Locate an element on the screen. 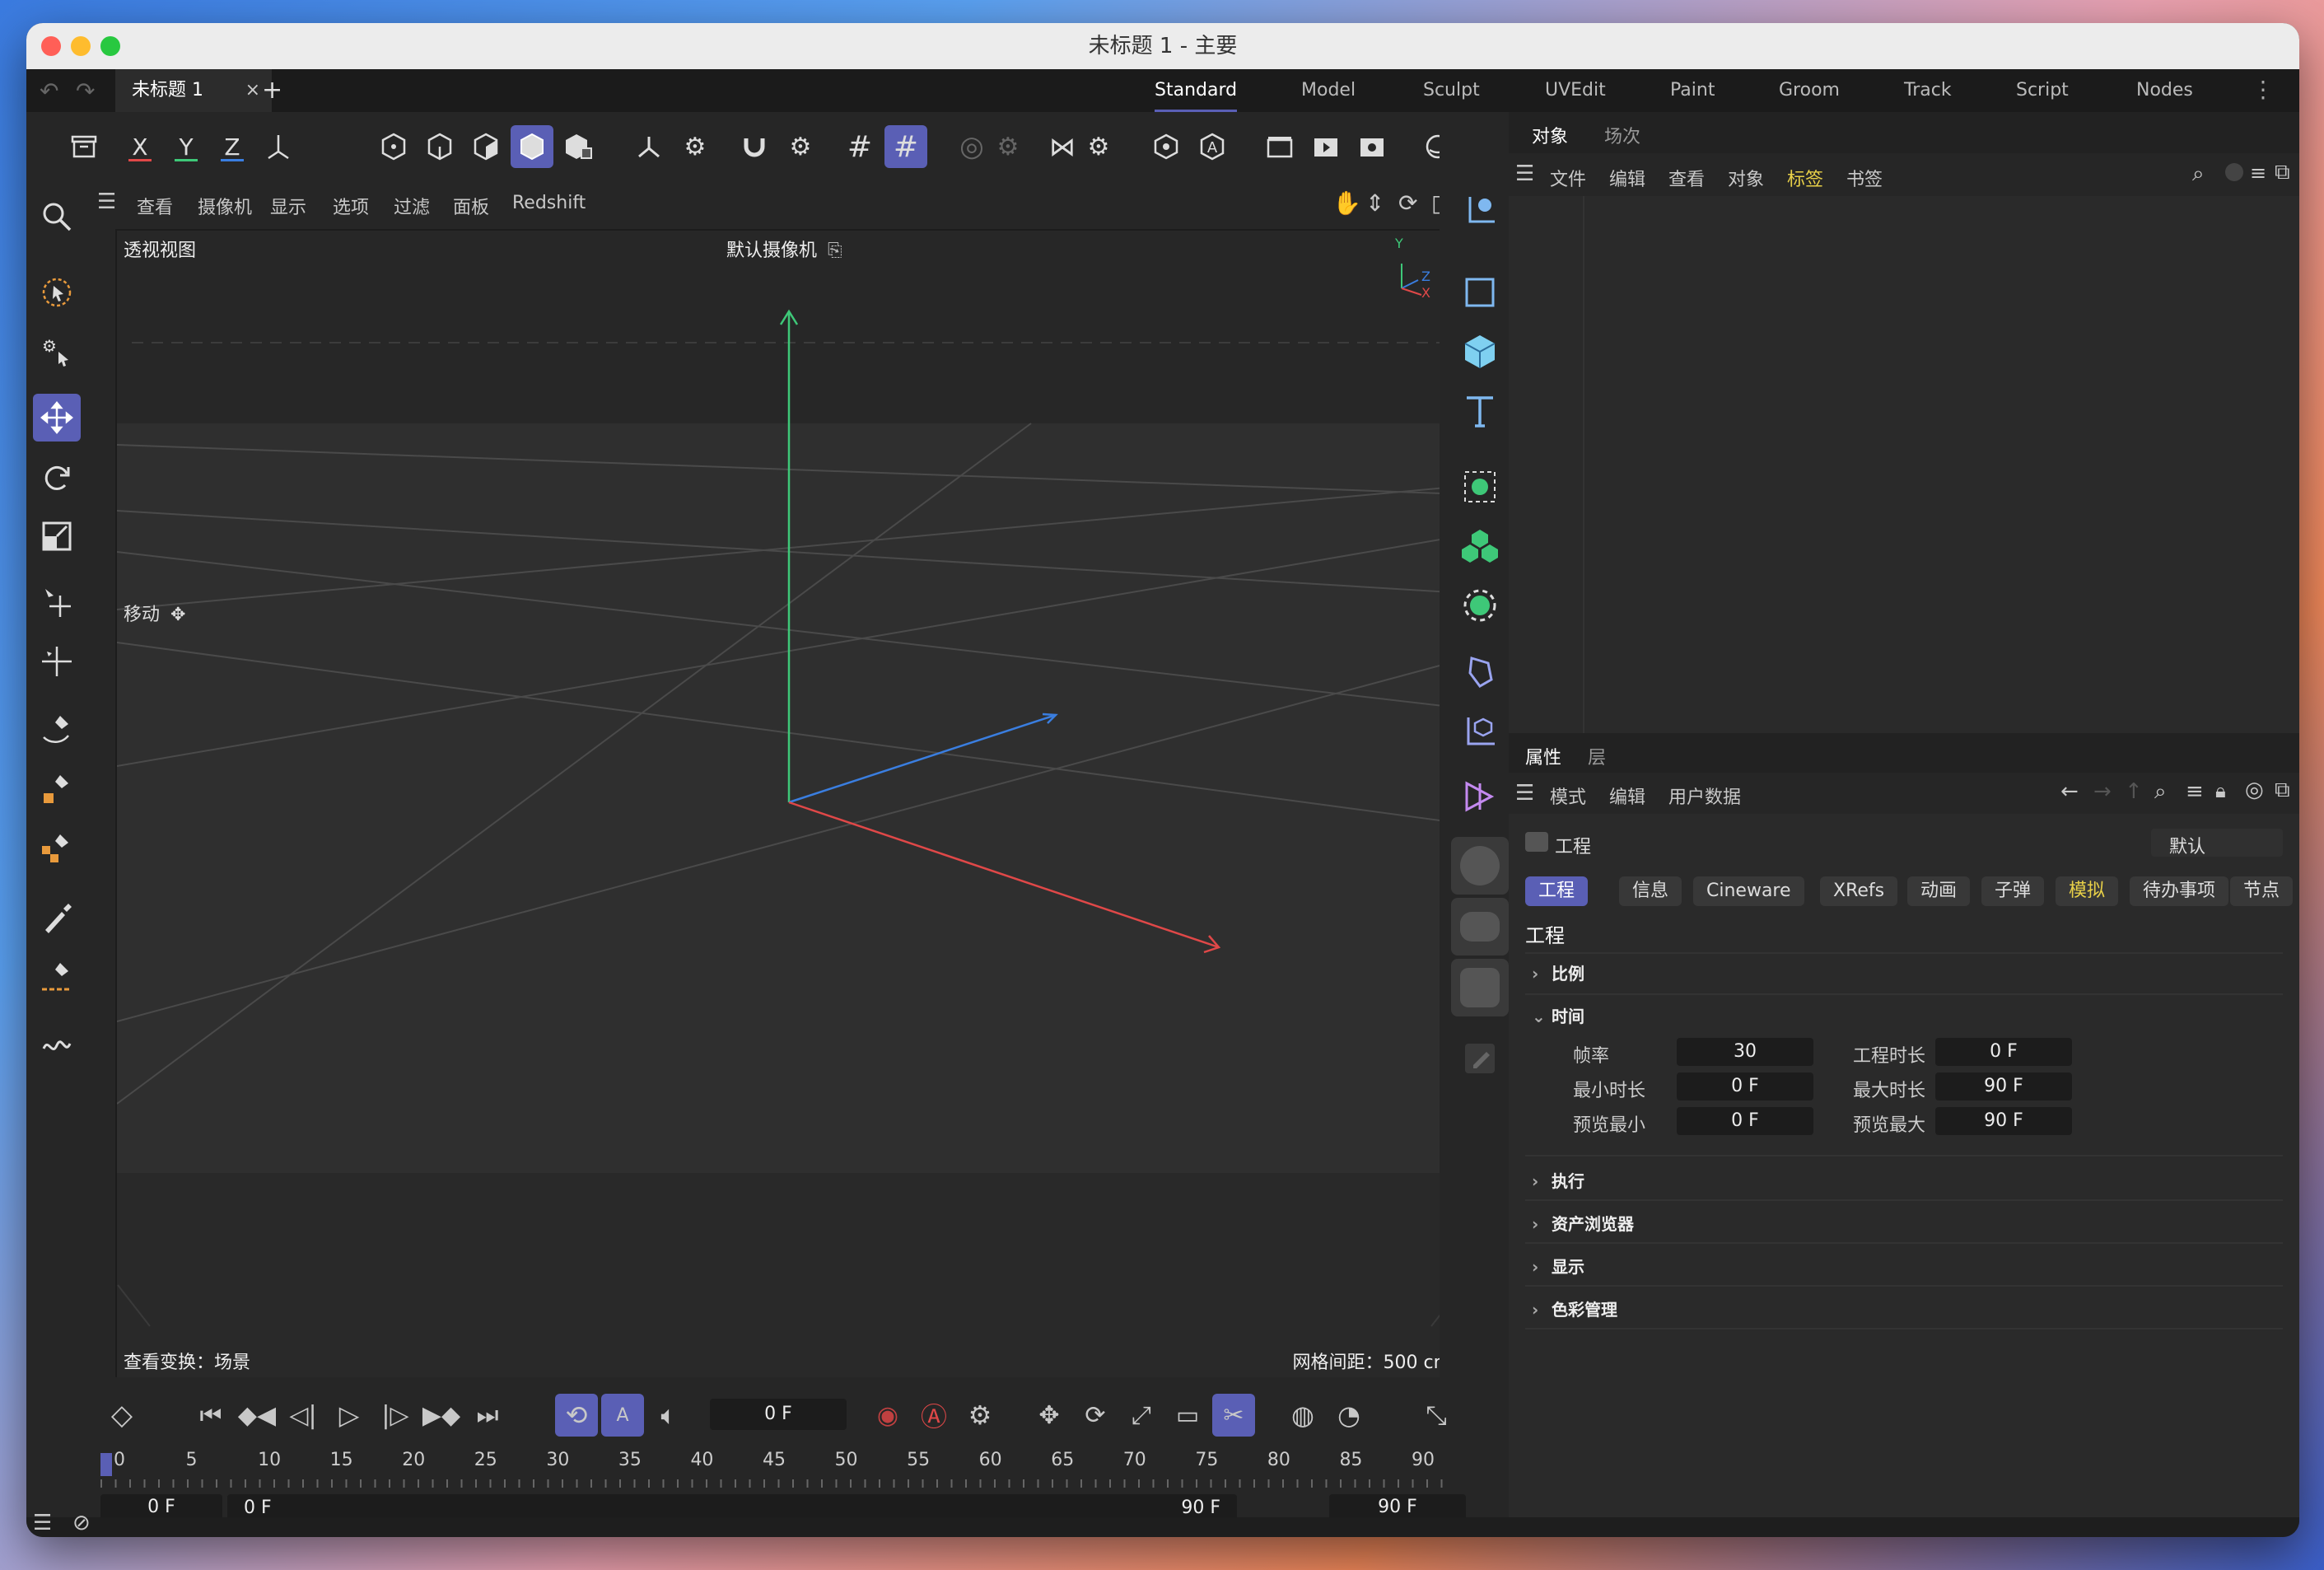  zoom-window-button is located at coordinates (110, 46).